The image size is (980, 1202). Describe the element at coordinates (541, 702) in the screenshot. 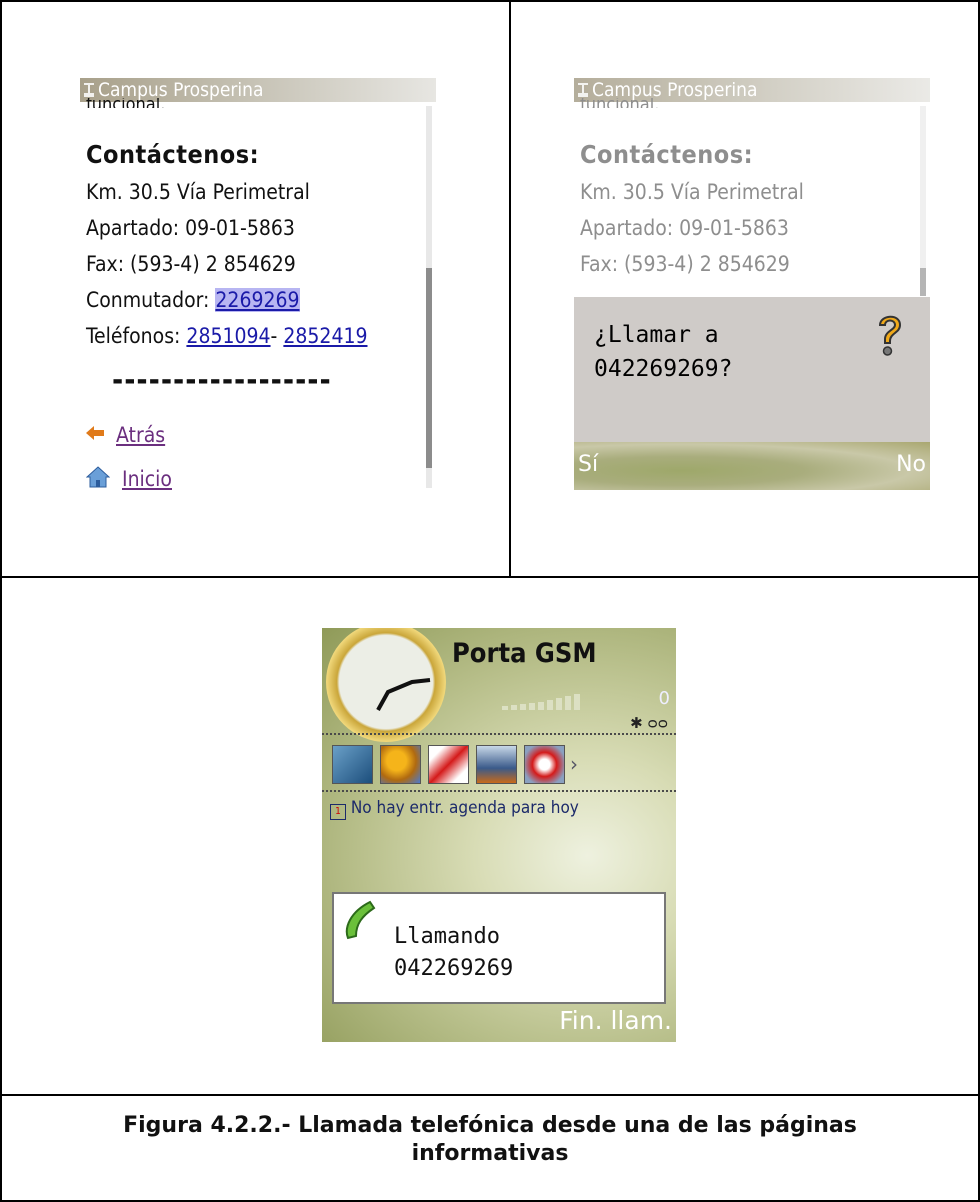

I see `signal-strength-icon` at that location.